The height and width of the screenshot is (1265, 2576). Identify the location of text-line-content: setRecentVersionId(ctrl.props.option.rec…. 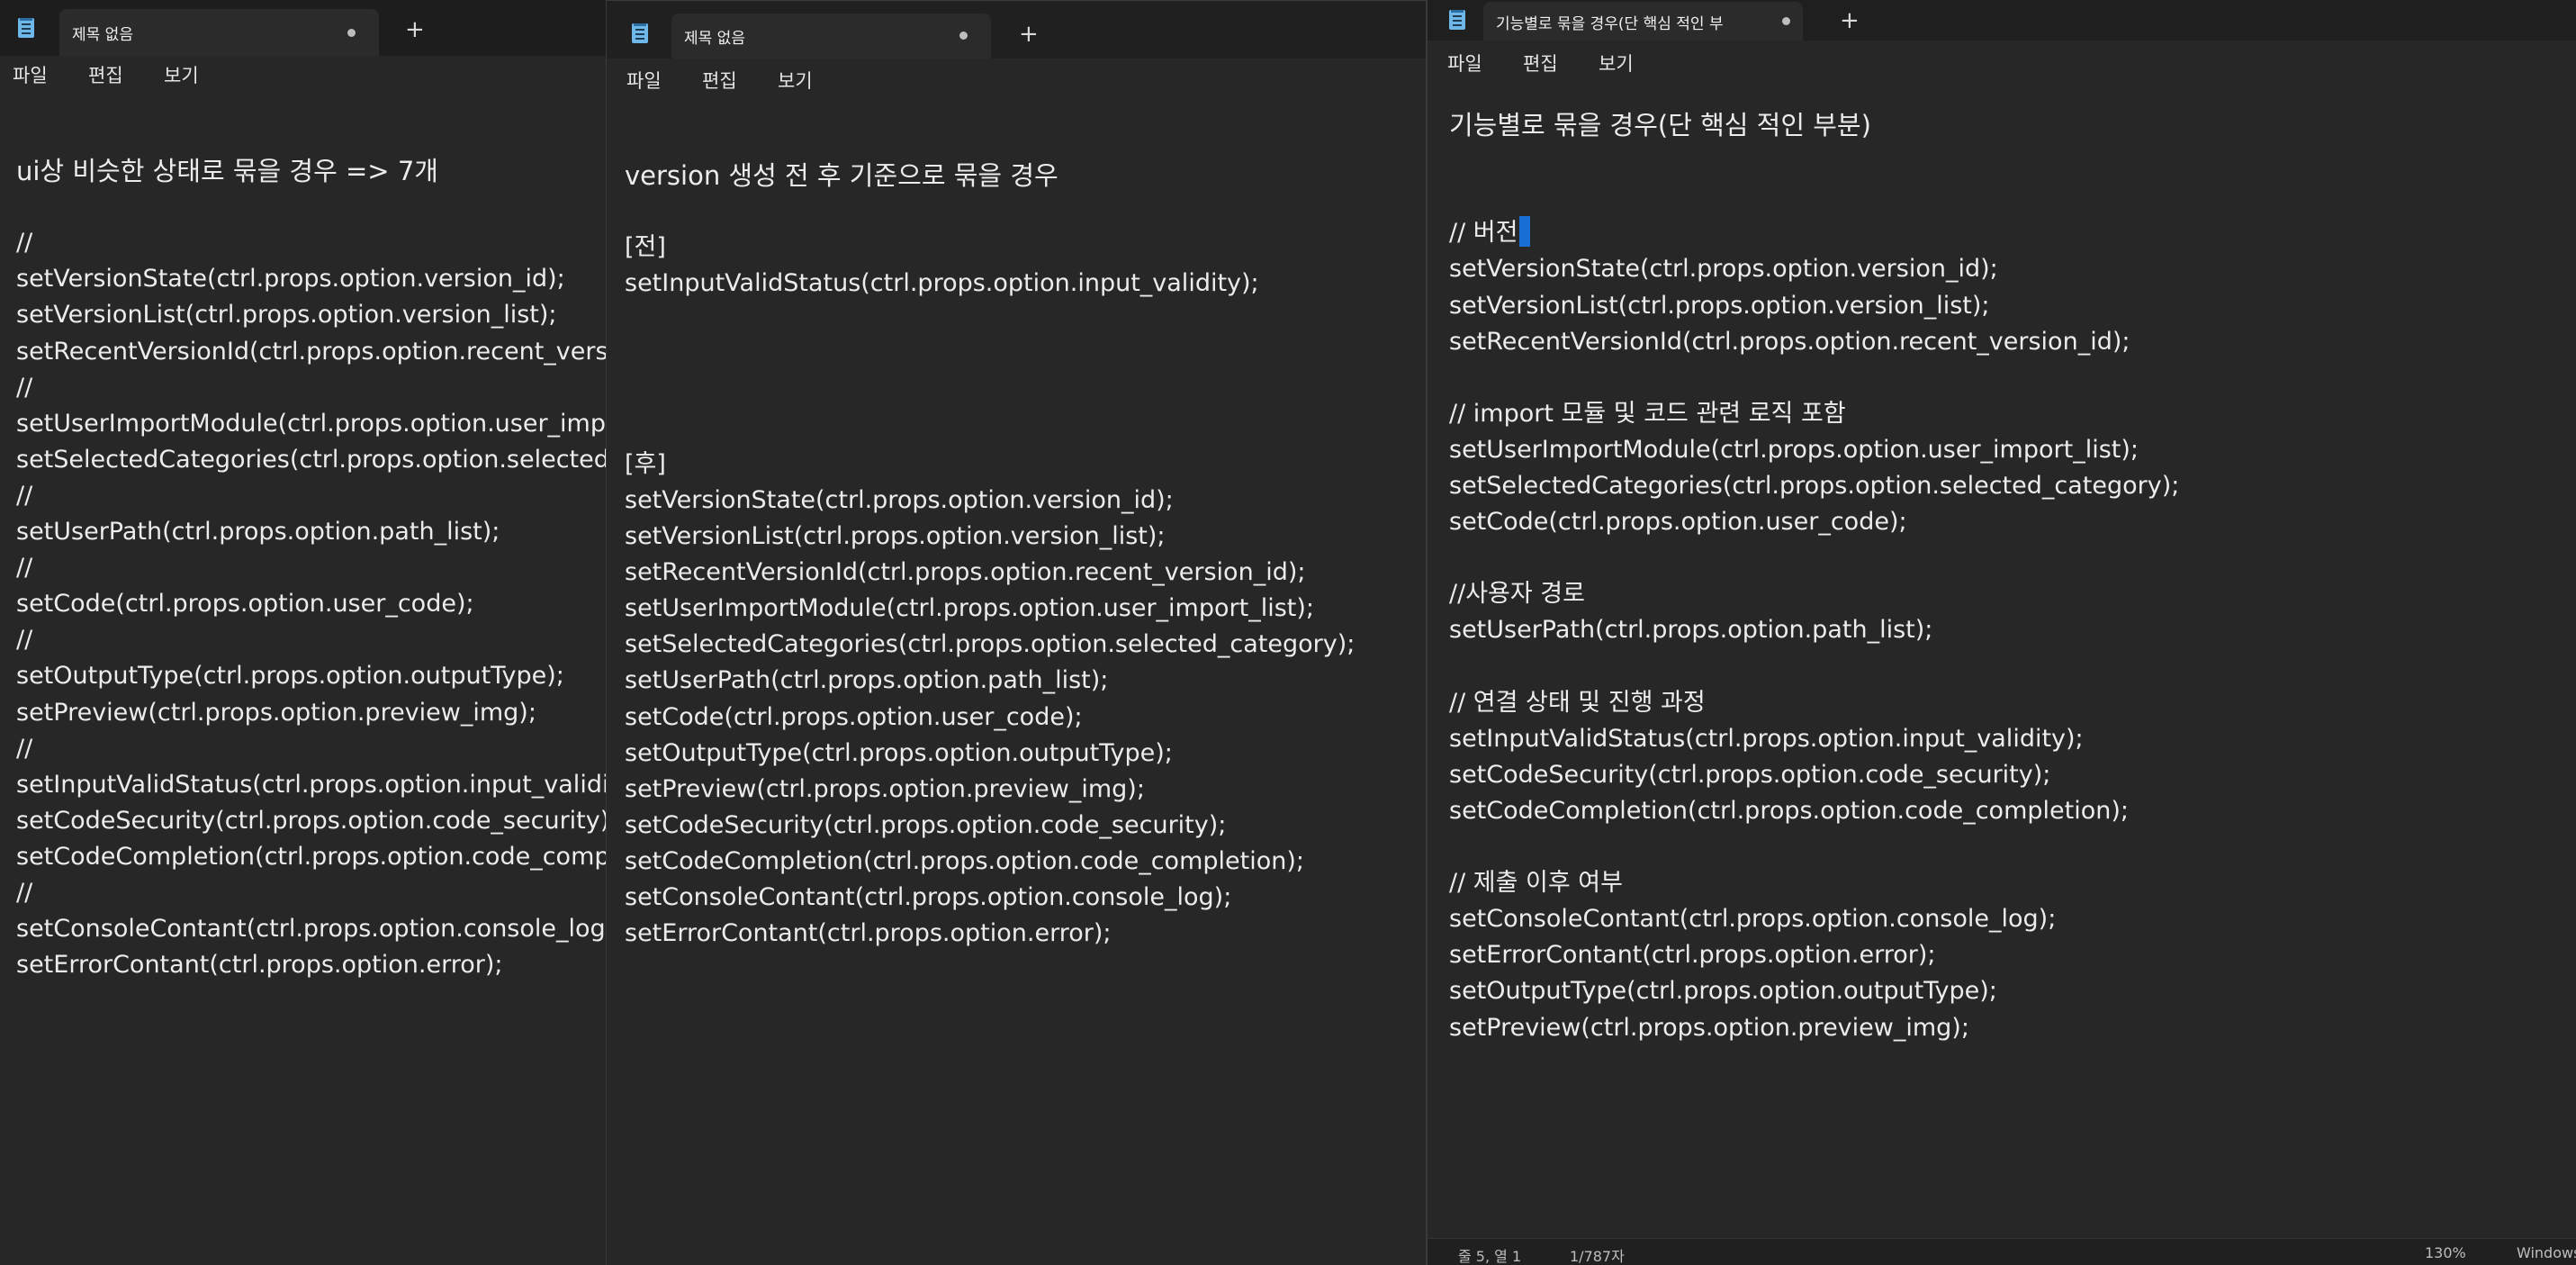
(965, 572).